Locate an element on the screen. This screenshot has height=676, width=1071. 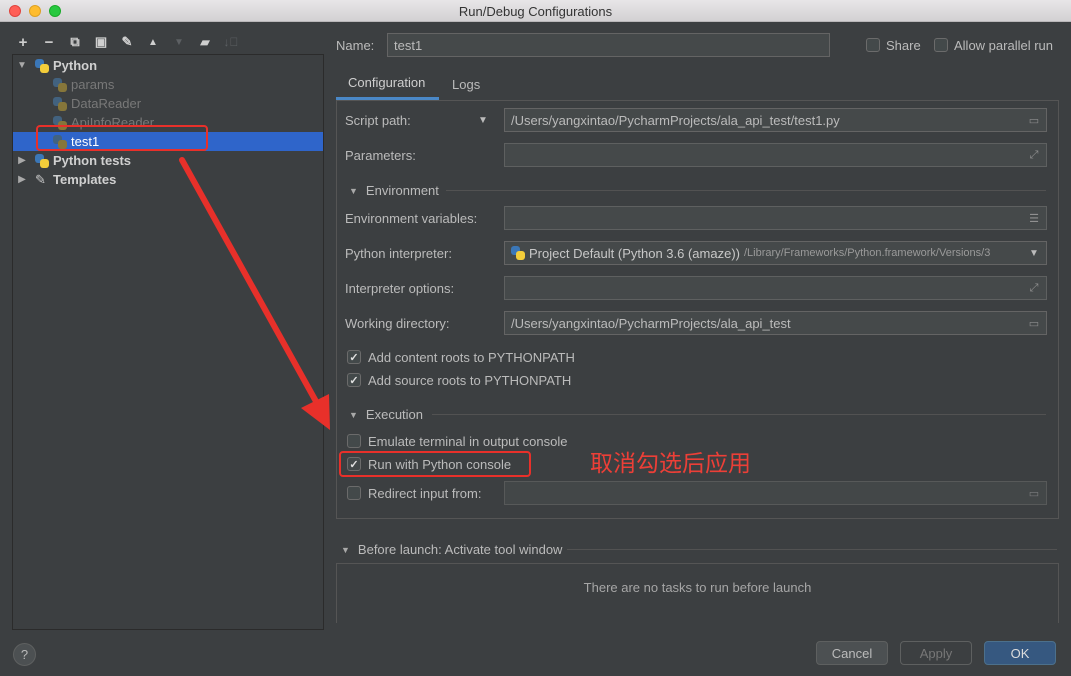
annotation-text: 取消勾选后应用 is located at coordinates (670, 464).